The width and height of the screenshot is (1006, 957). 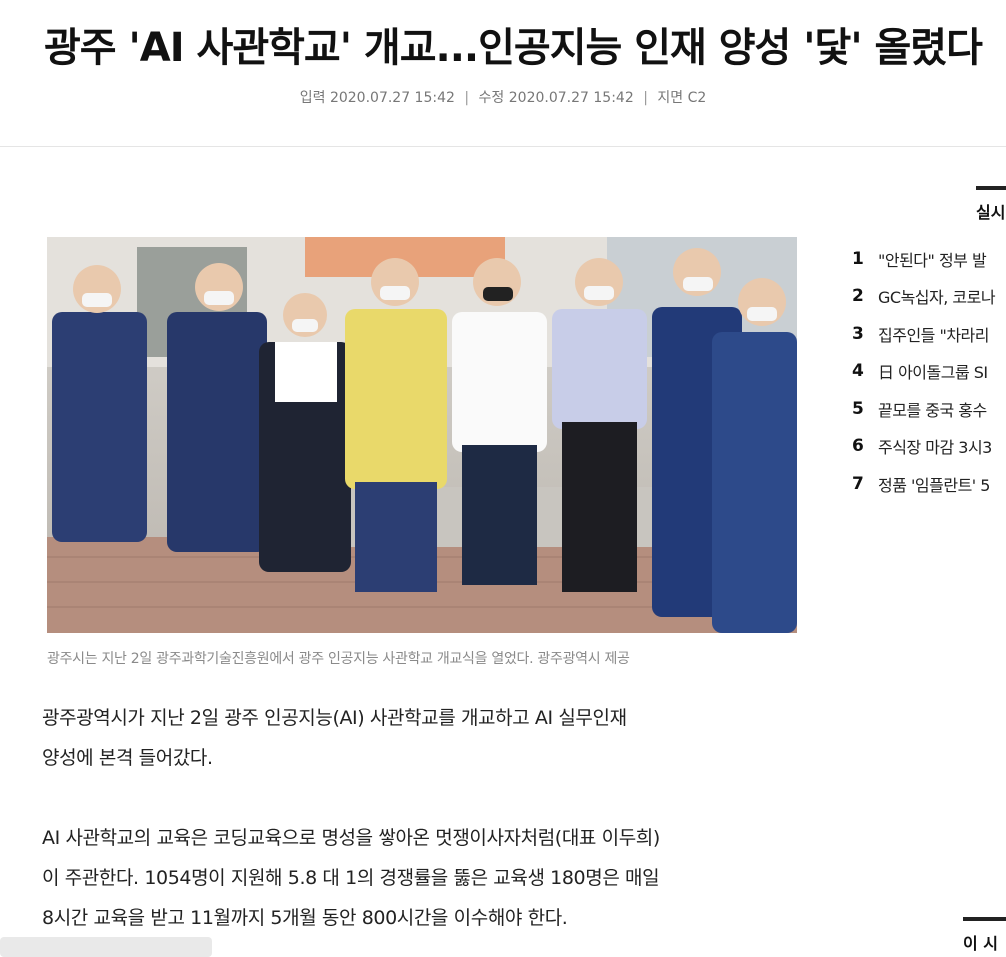 What do you see at coordinates (858, 408) in the screenshot?
I see `rank-number: 5` at bounding box center [858, 408].